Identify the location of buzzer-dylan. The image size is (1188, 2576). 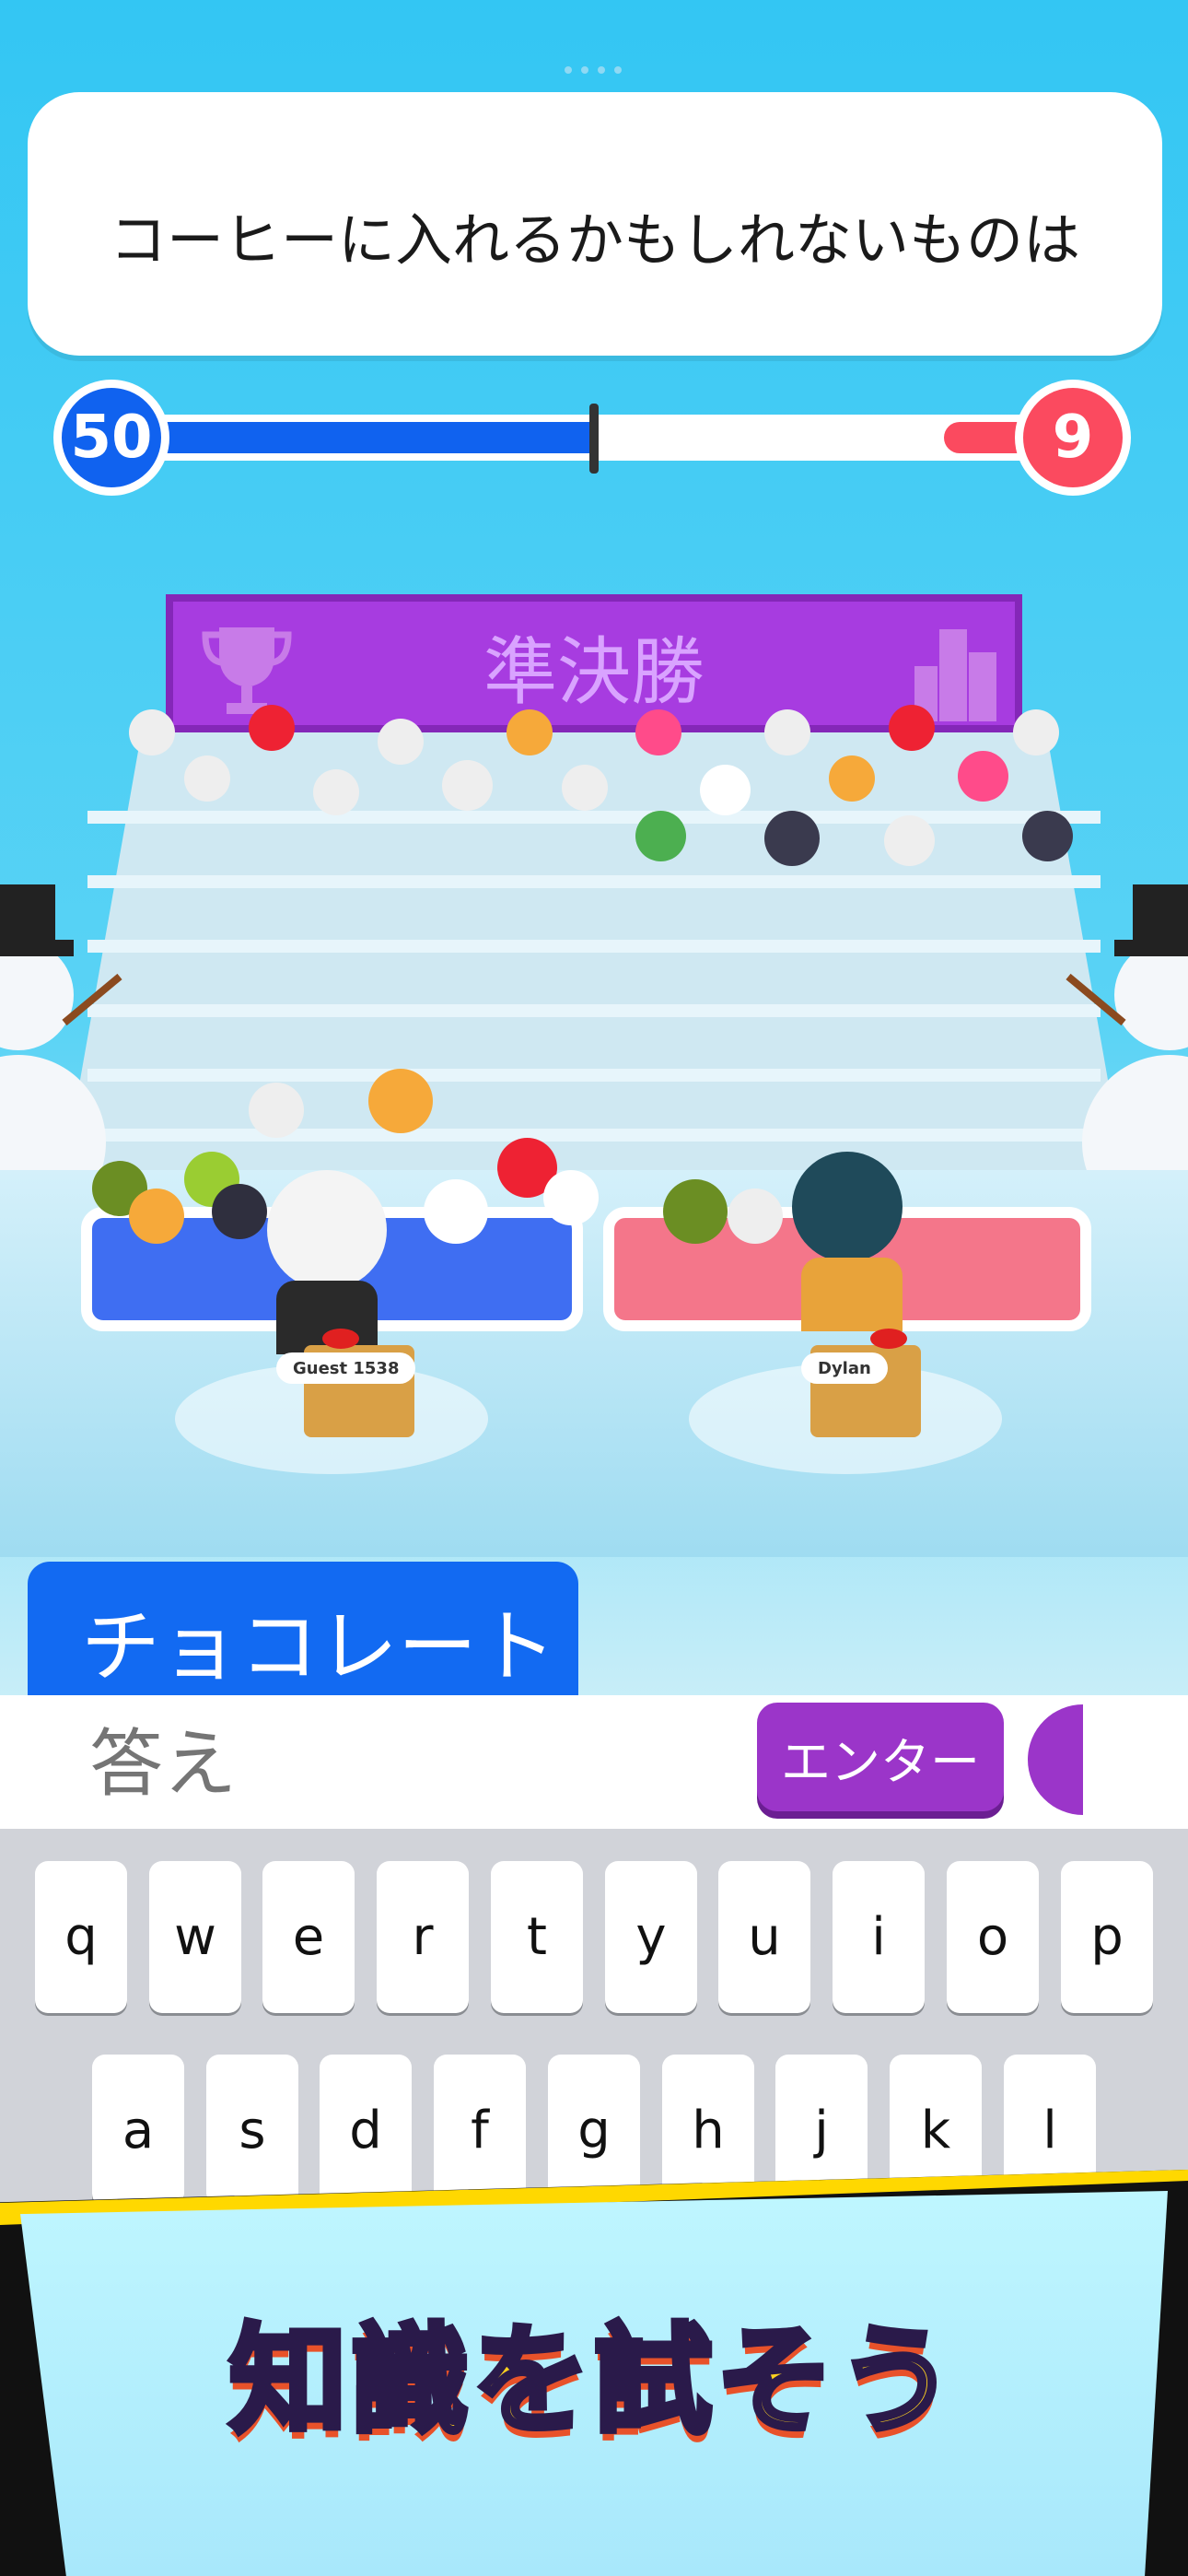
(888, 1339).